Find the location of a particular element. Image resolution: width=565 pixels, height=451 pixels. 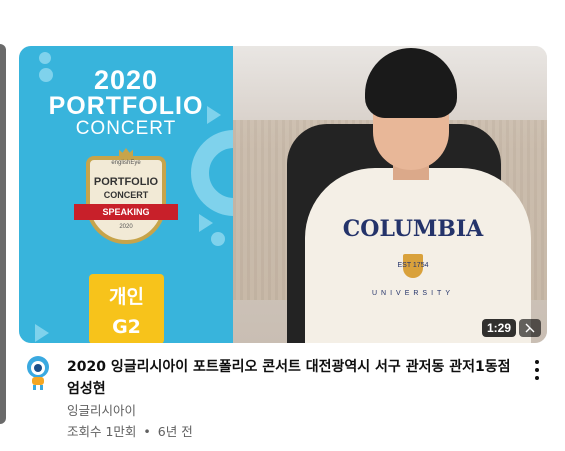

event-subtitle: CONCERT is located at coordinates (126, 128).